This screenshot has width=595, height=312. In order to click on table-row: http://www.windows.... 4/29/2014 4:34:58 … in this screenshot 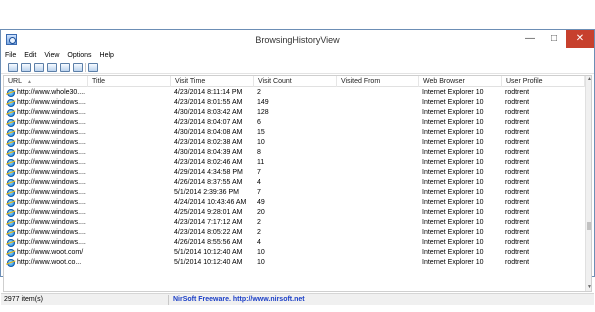, I will do `click(294, 173)`.